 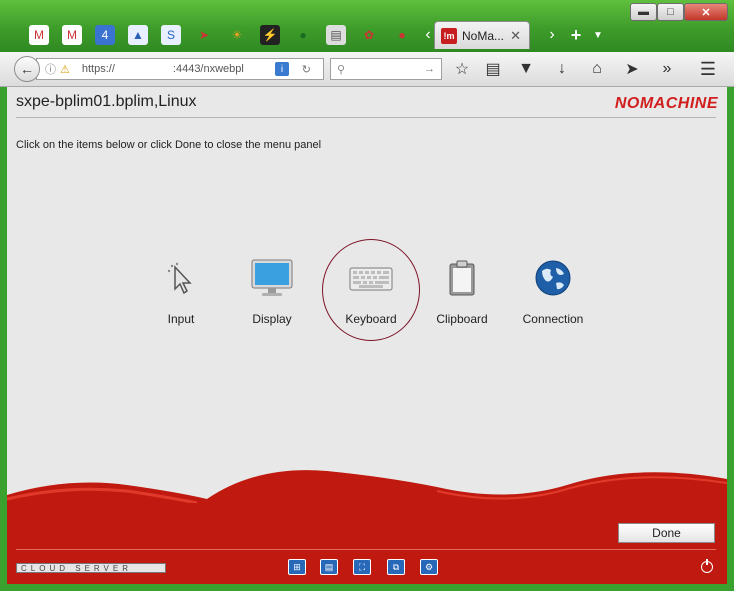 What do you see at coordinates (306, 69) in the screenshot?
I see `reload-icon: ↻` at bounding box center [306, 69].